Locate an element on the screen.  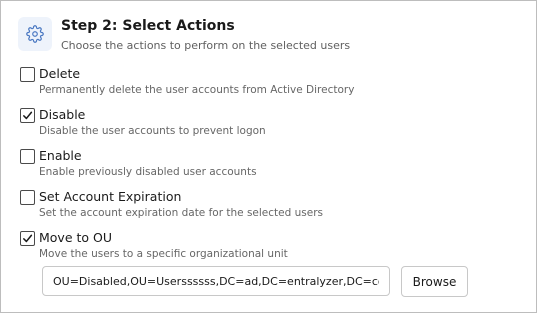
step-title: Step 2: Select Actions is located at coordinates (148, 26).